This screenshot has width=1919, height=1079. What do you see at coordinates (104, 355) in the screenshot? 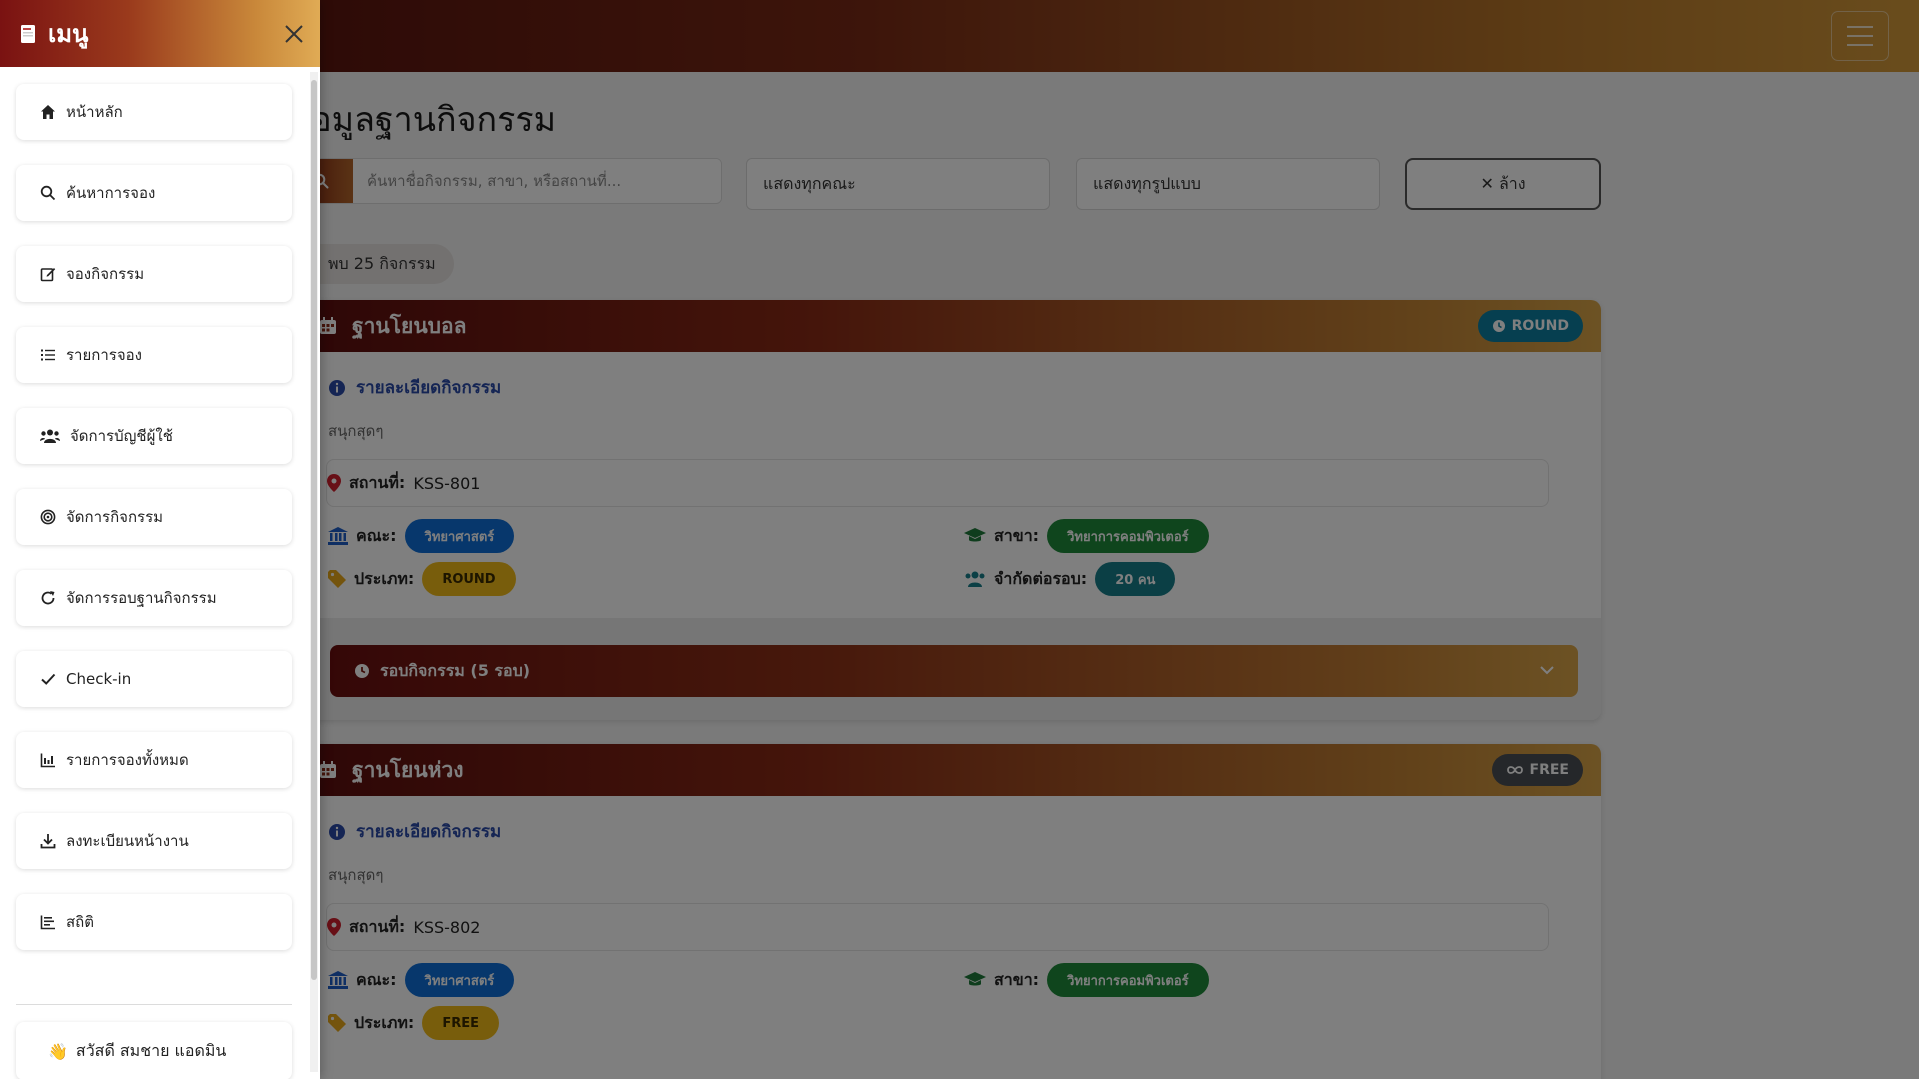
I see `sidebar-item-label: รายการจอง` at bounding box center [104, 355].